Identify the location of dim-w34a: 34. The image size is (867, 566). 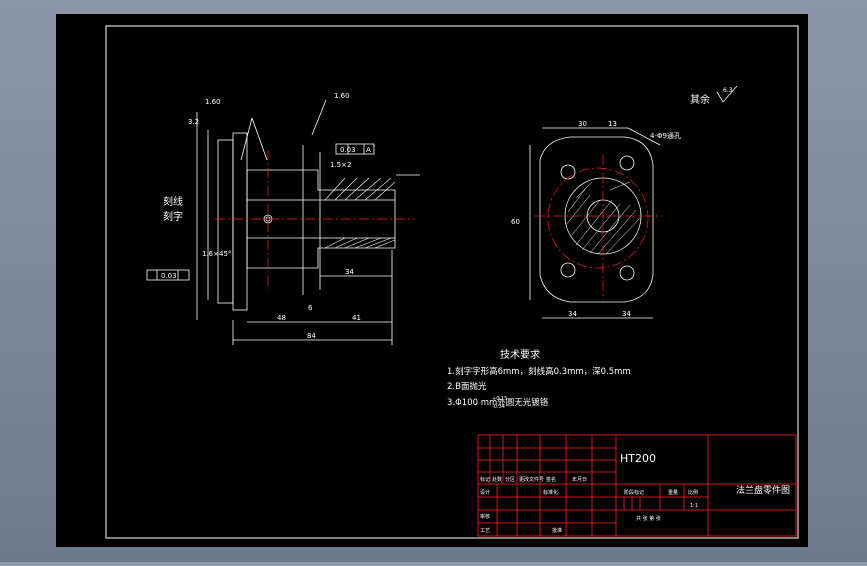
(572, 314).